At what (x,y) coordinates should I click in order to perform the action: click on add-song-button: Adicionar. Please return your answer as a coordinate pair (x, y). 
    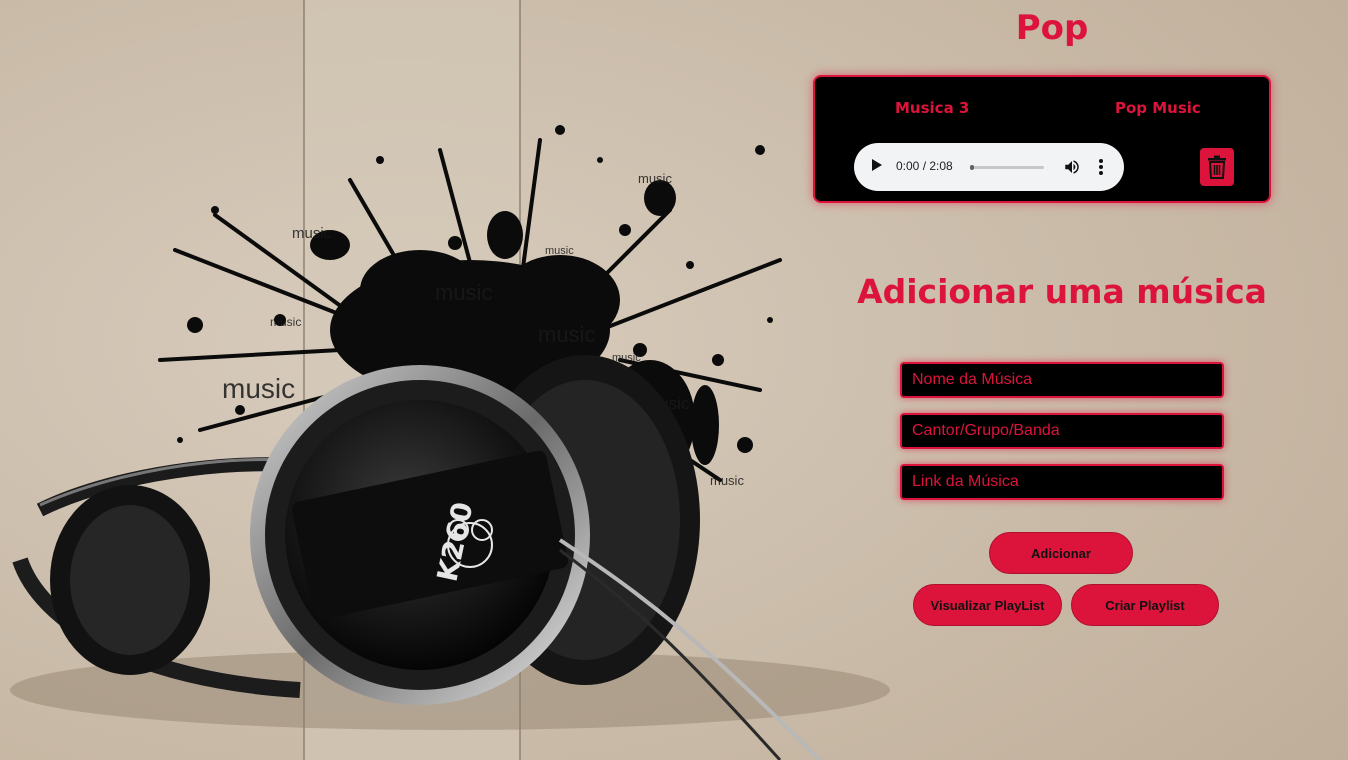
    Looking at the image, I should click on (1061, 553).